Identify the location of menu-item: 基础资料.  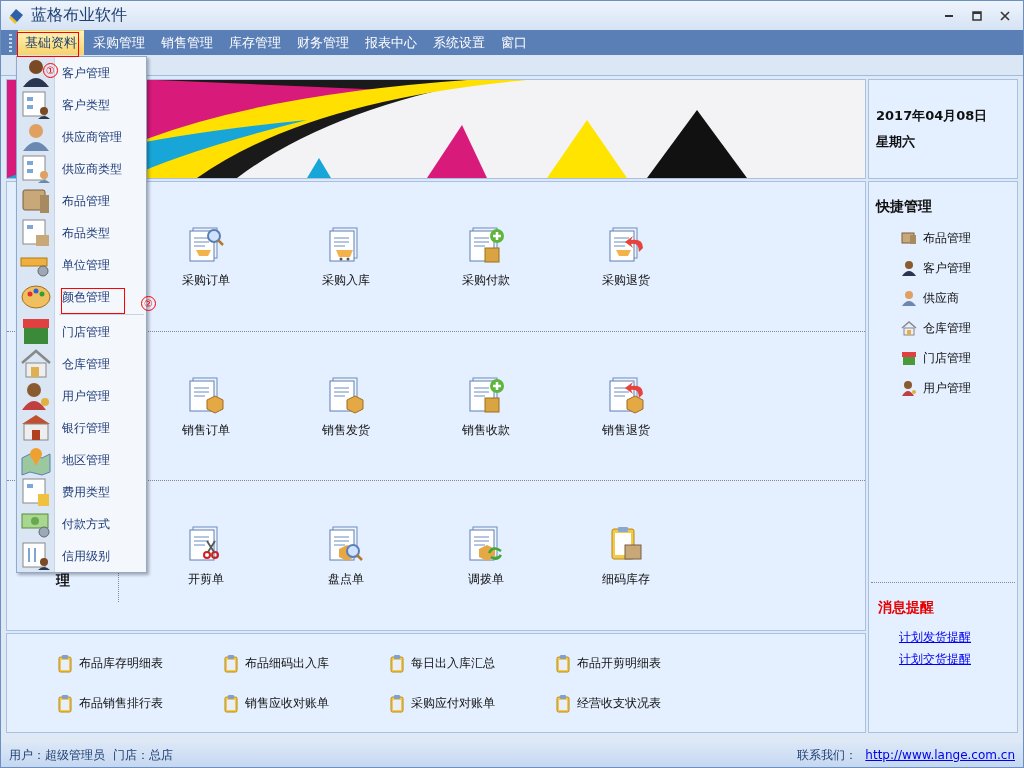
(51, 42).